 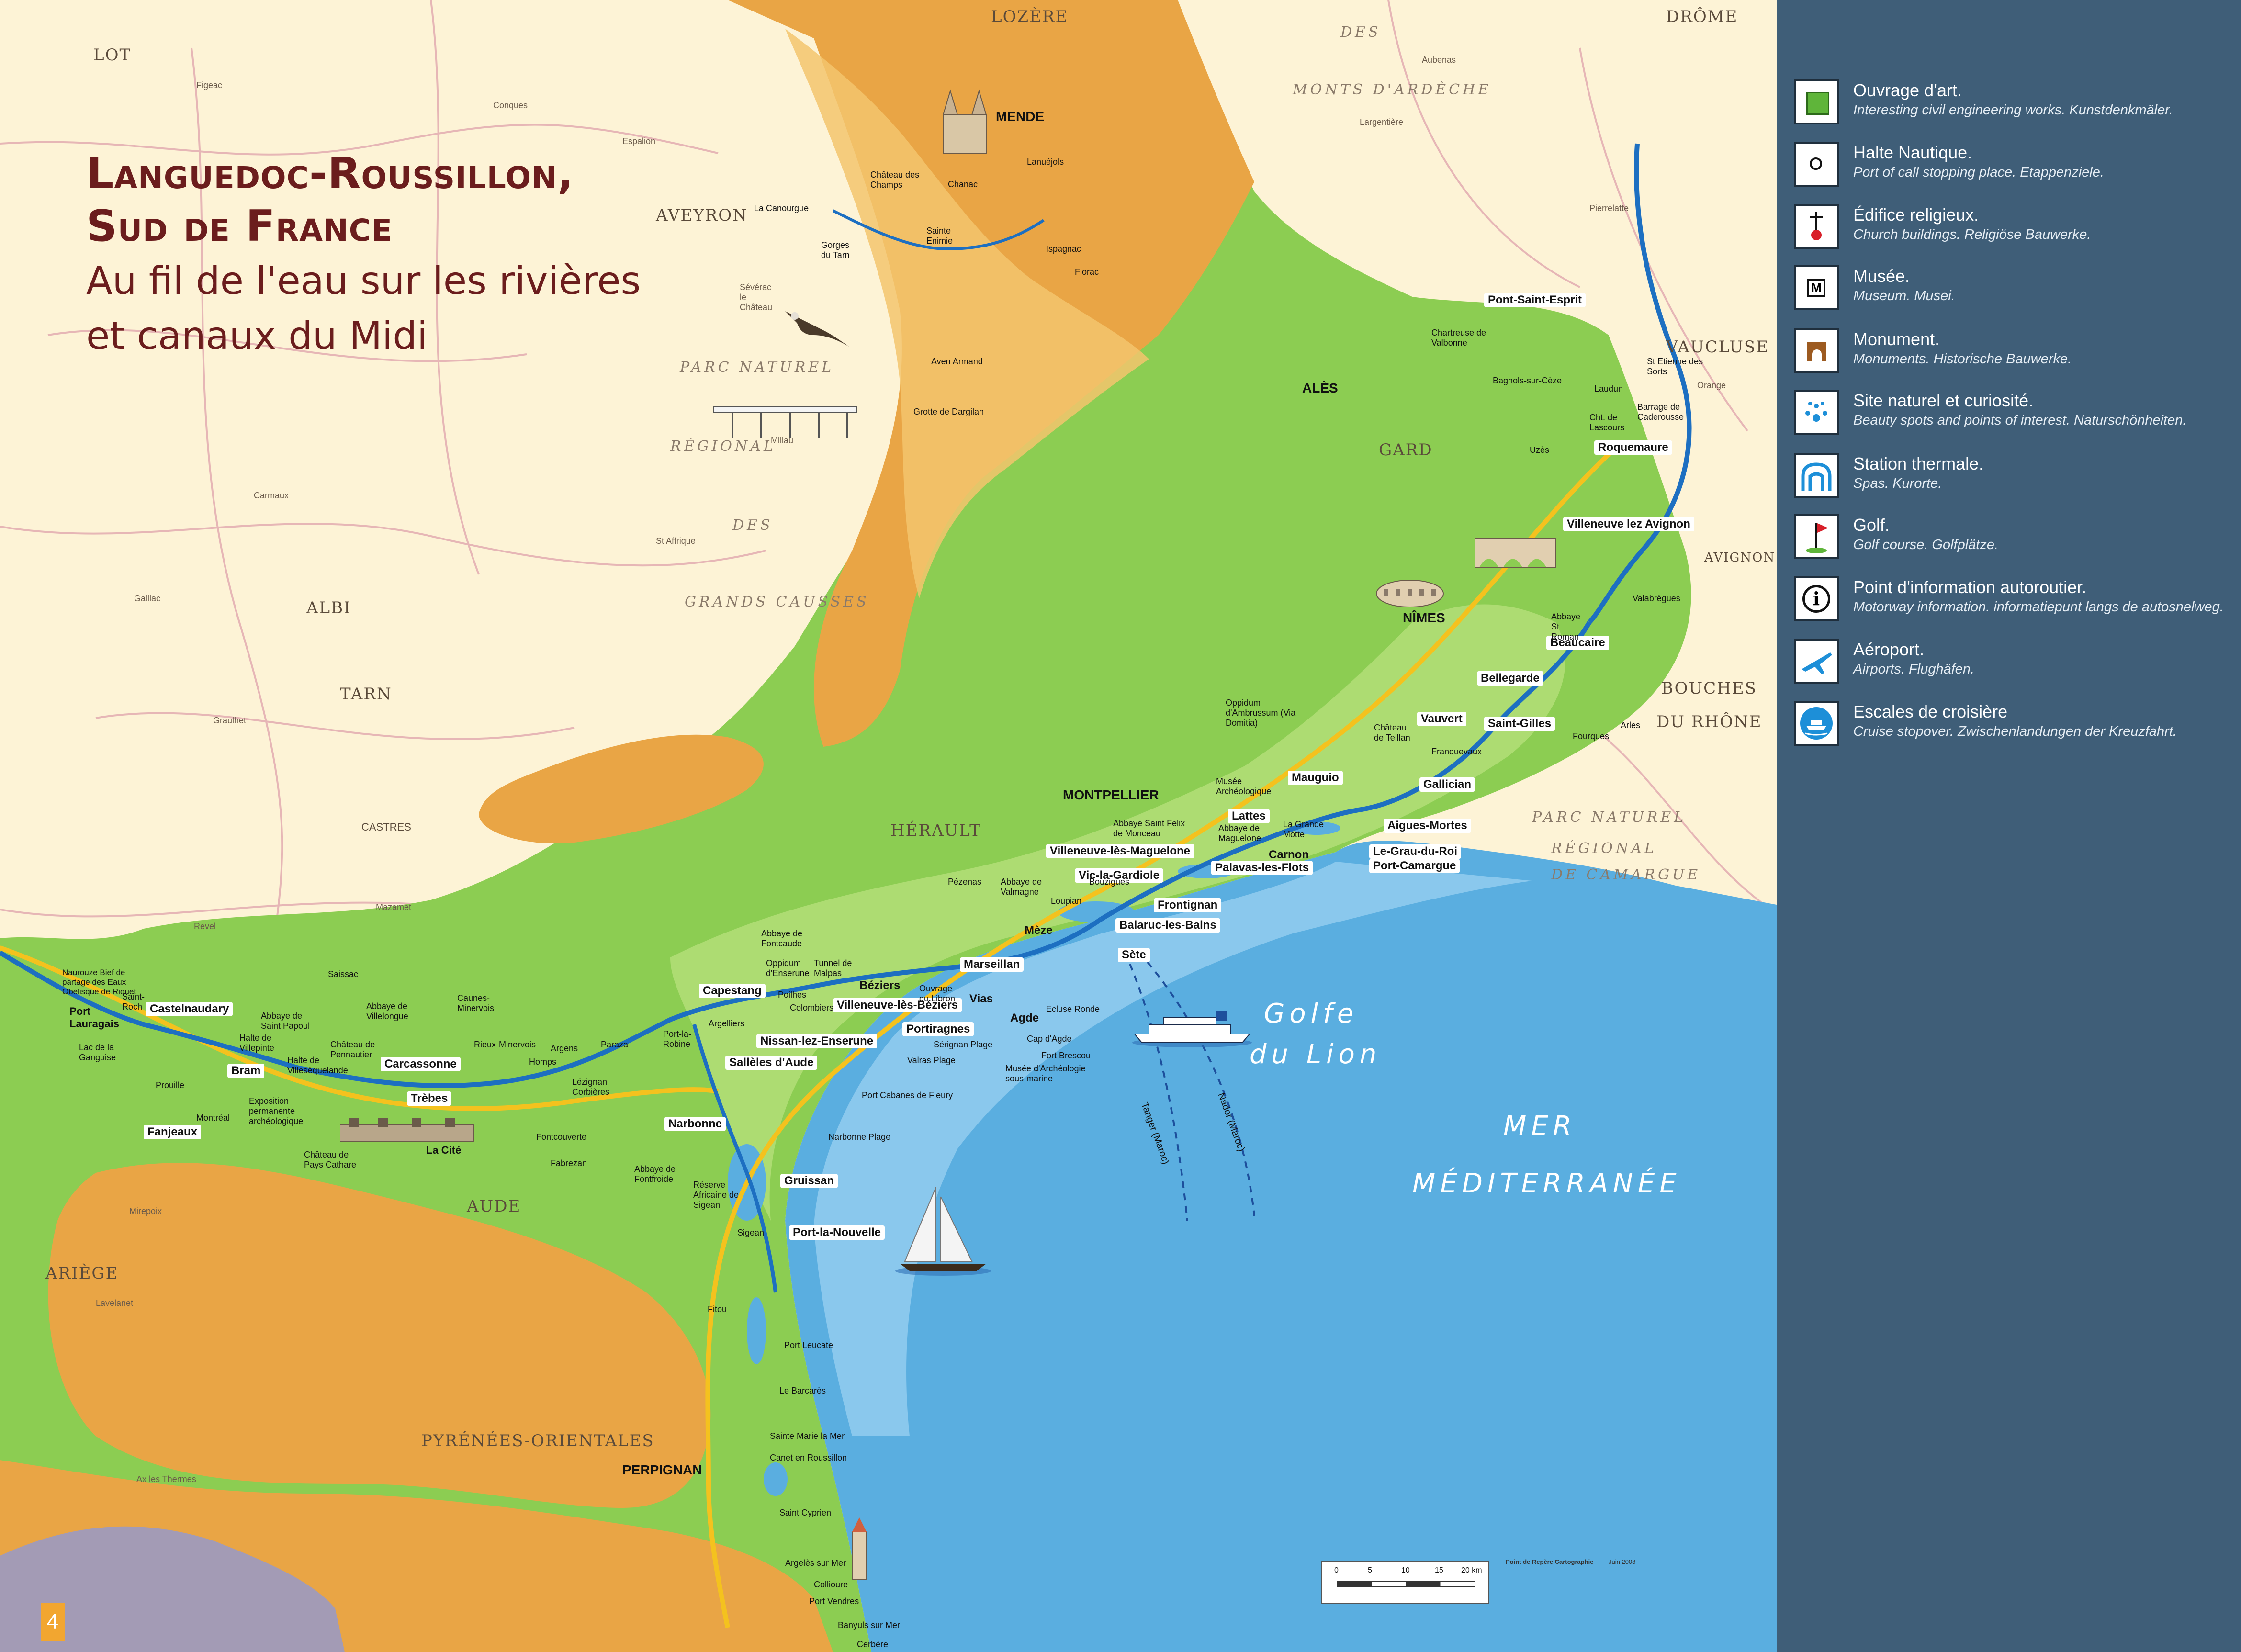 What do you see at coordinates (1109, 882) in the screenshot?
I see `label-bouzigues: Bouzigues` at bounding box center [1109, 882].